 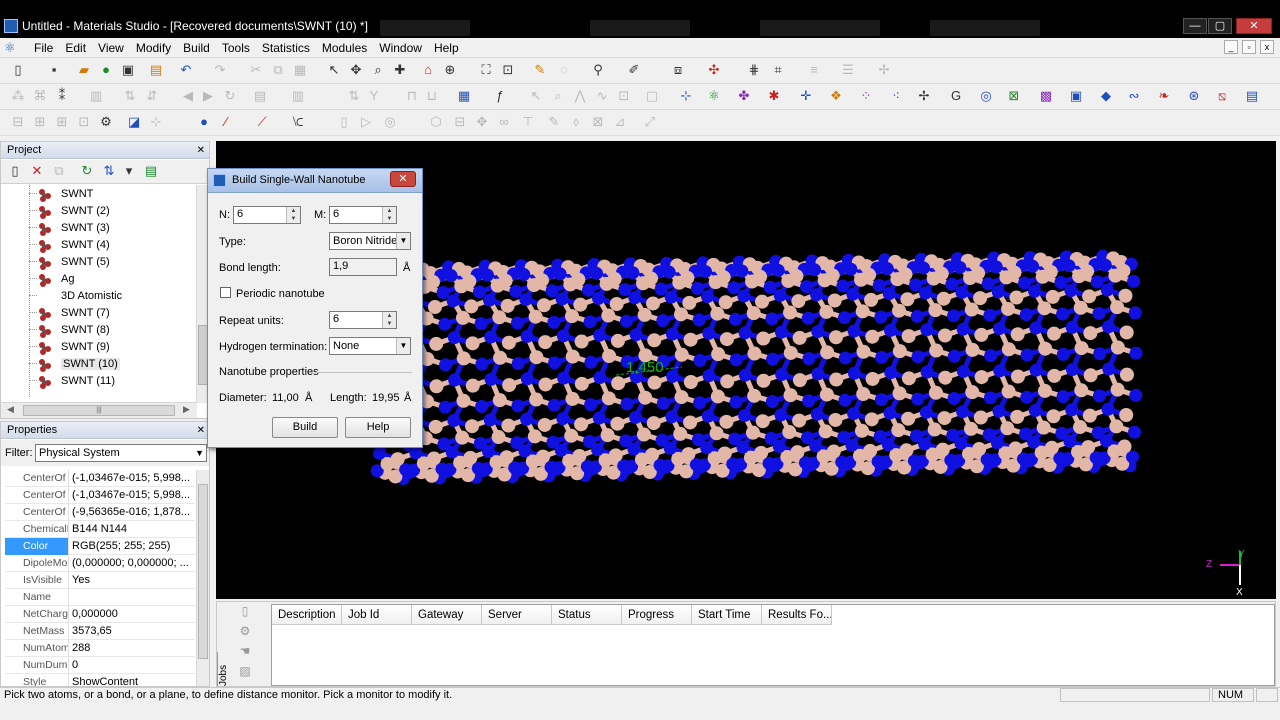 I want to click on onetep-icon: ▤, so click(x=1252, y=96).